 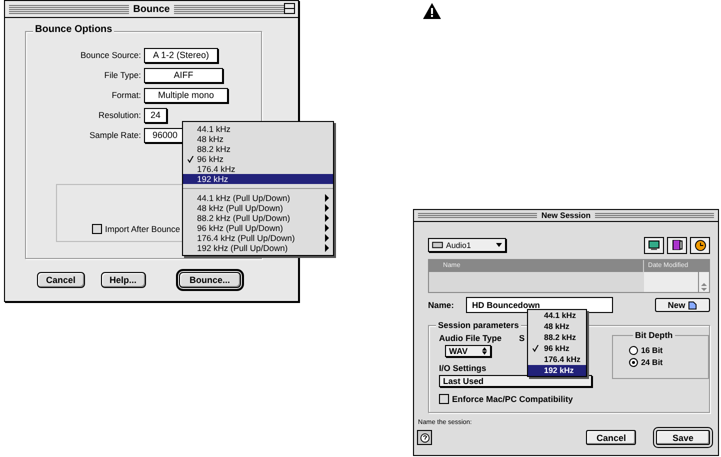 I want to click on name-field: HD Bouncedown, so click(x=539, y=305).